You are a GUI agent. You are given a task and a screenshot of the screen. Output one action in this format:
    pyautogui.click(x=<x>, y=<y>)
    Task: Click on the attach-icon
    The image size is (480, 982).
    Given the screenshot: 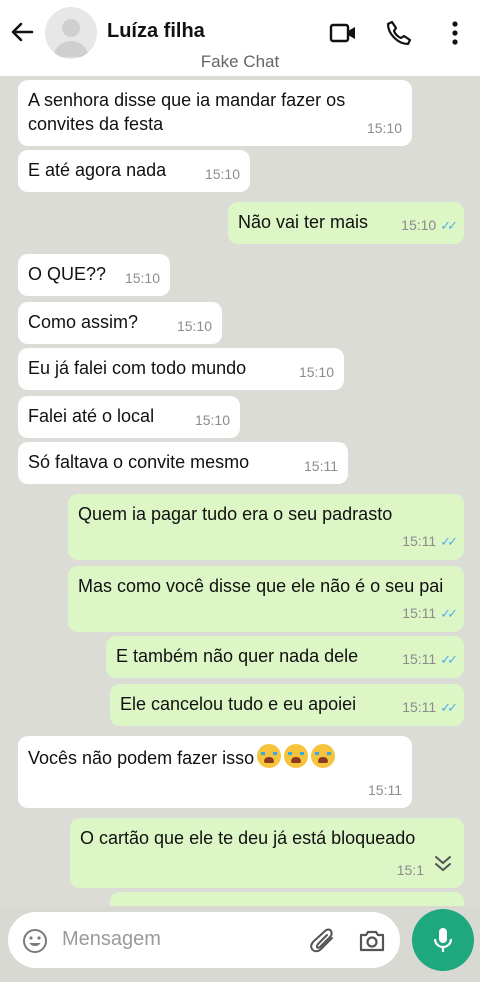 What is the action you would take?
    pyautogui.click(x=324, y=941)
    